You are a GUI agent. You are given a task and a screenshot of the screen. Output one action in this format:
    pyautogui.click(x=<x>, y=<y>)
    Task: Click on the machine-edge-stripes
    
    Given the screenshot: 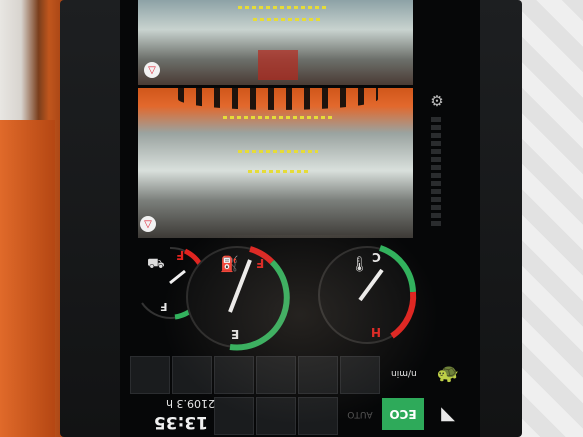 What is the action you would take?
    pyautogui.click(x=278, y=99)
    